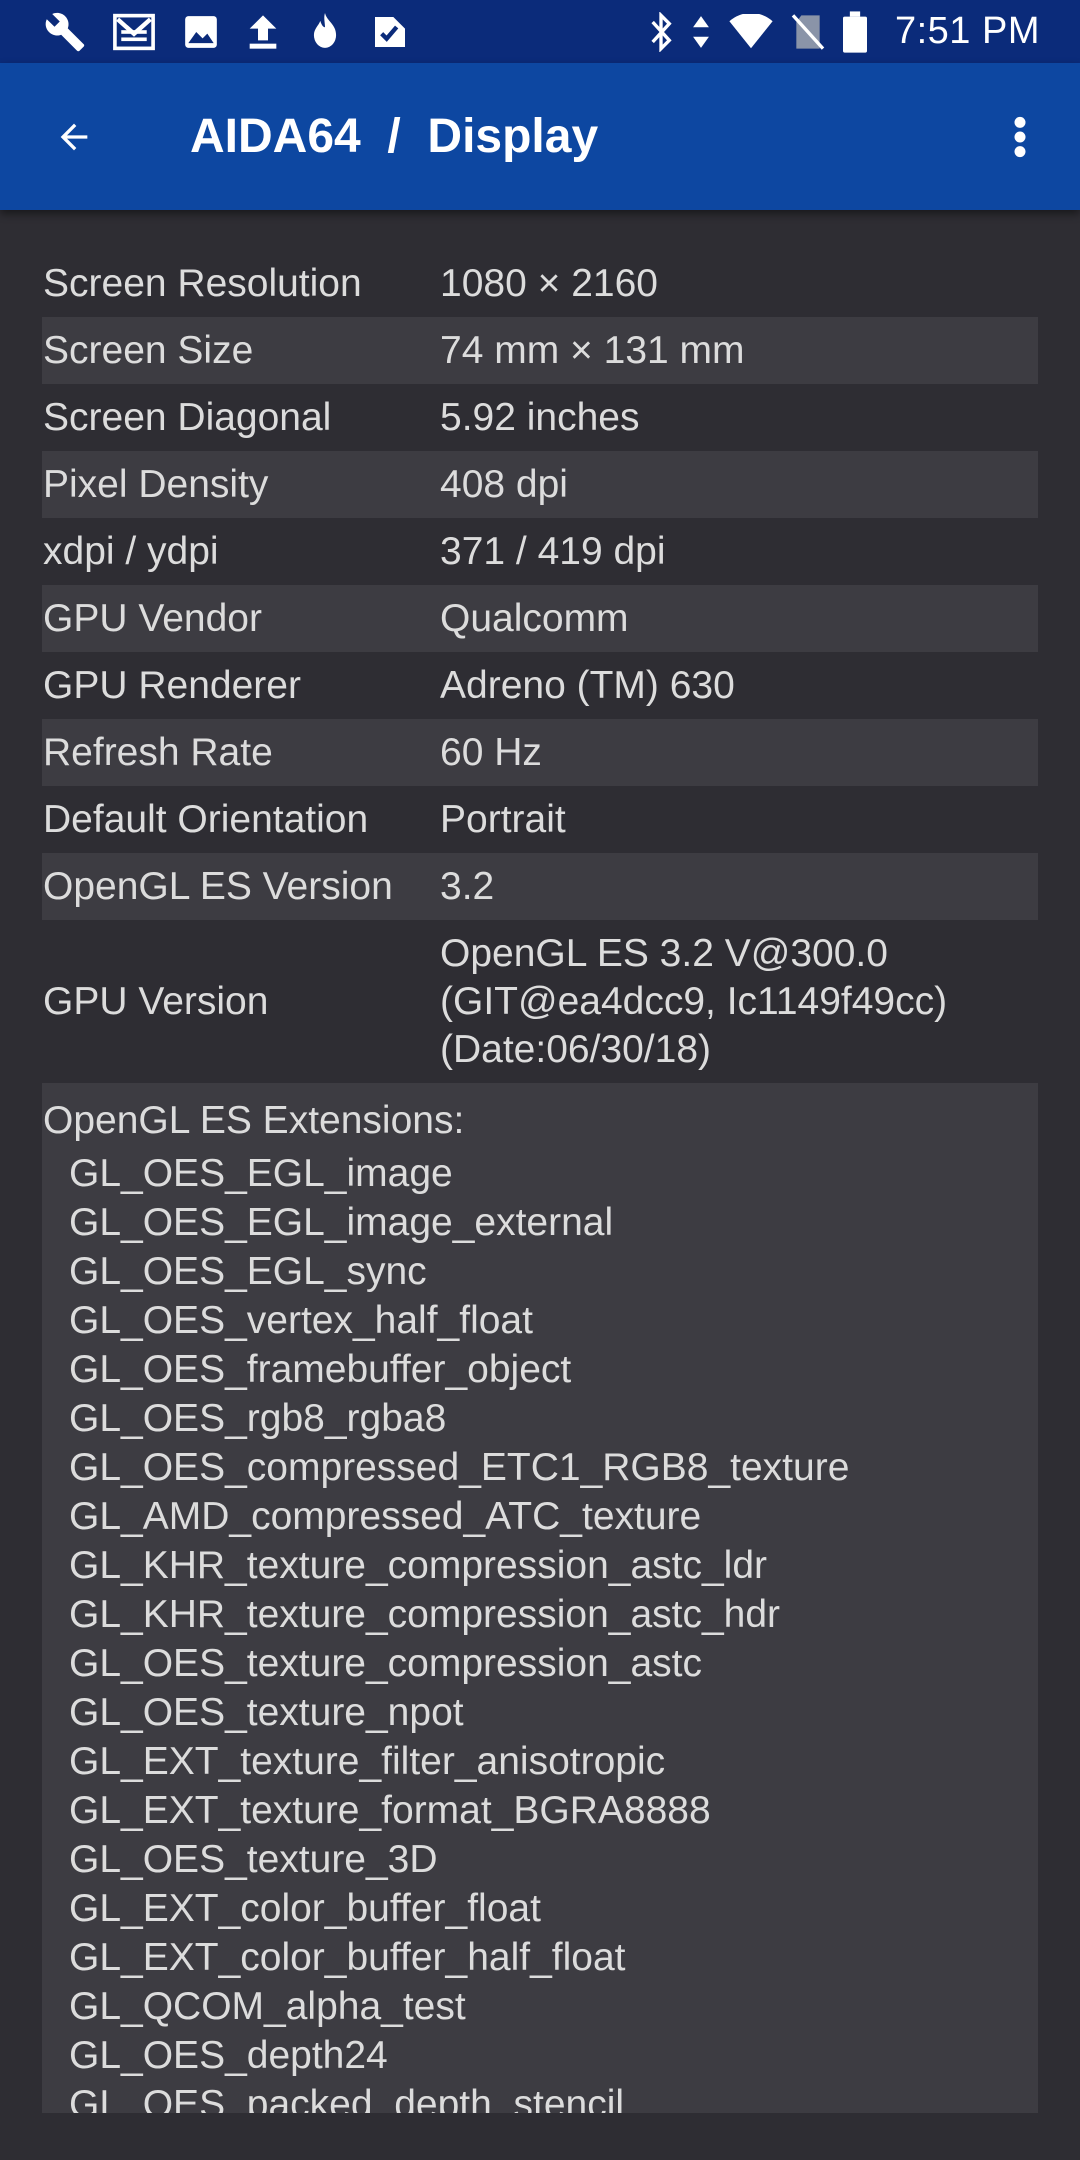 The width and height of the screenshot is (1080, 2160). What do you see at coordinates (254, 1120) in the screenshot?
I see `extensions-title: OpenGL ES Extensions:` at bounding box center [254, 1120].